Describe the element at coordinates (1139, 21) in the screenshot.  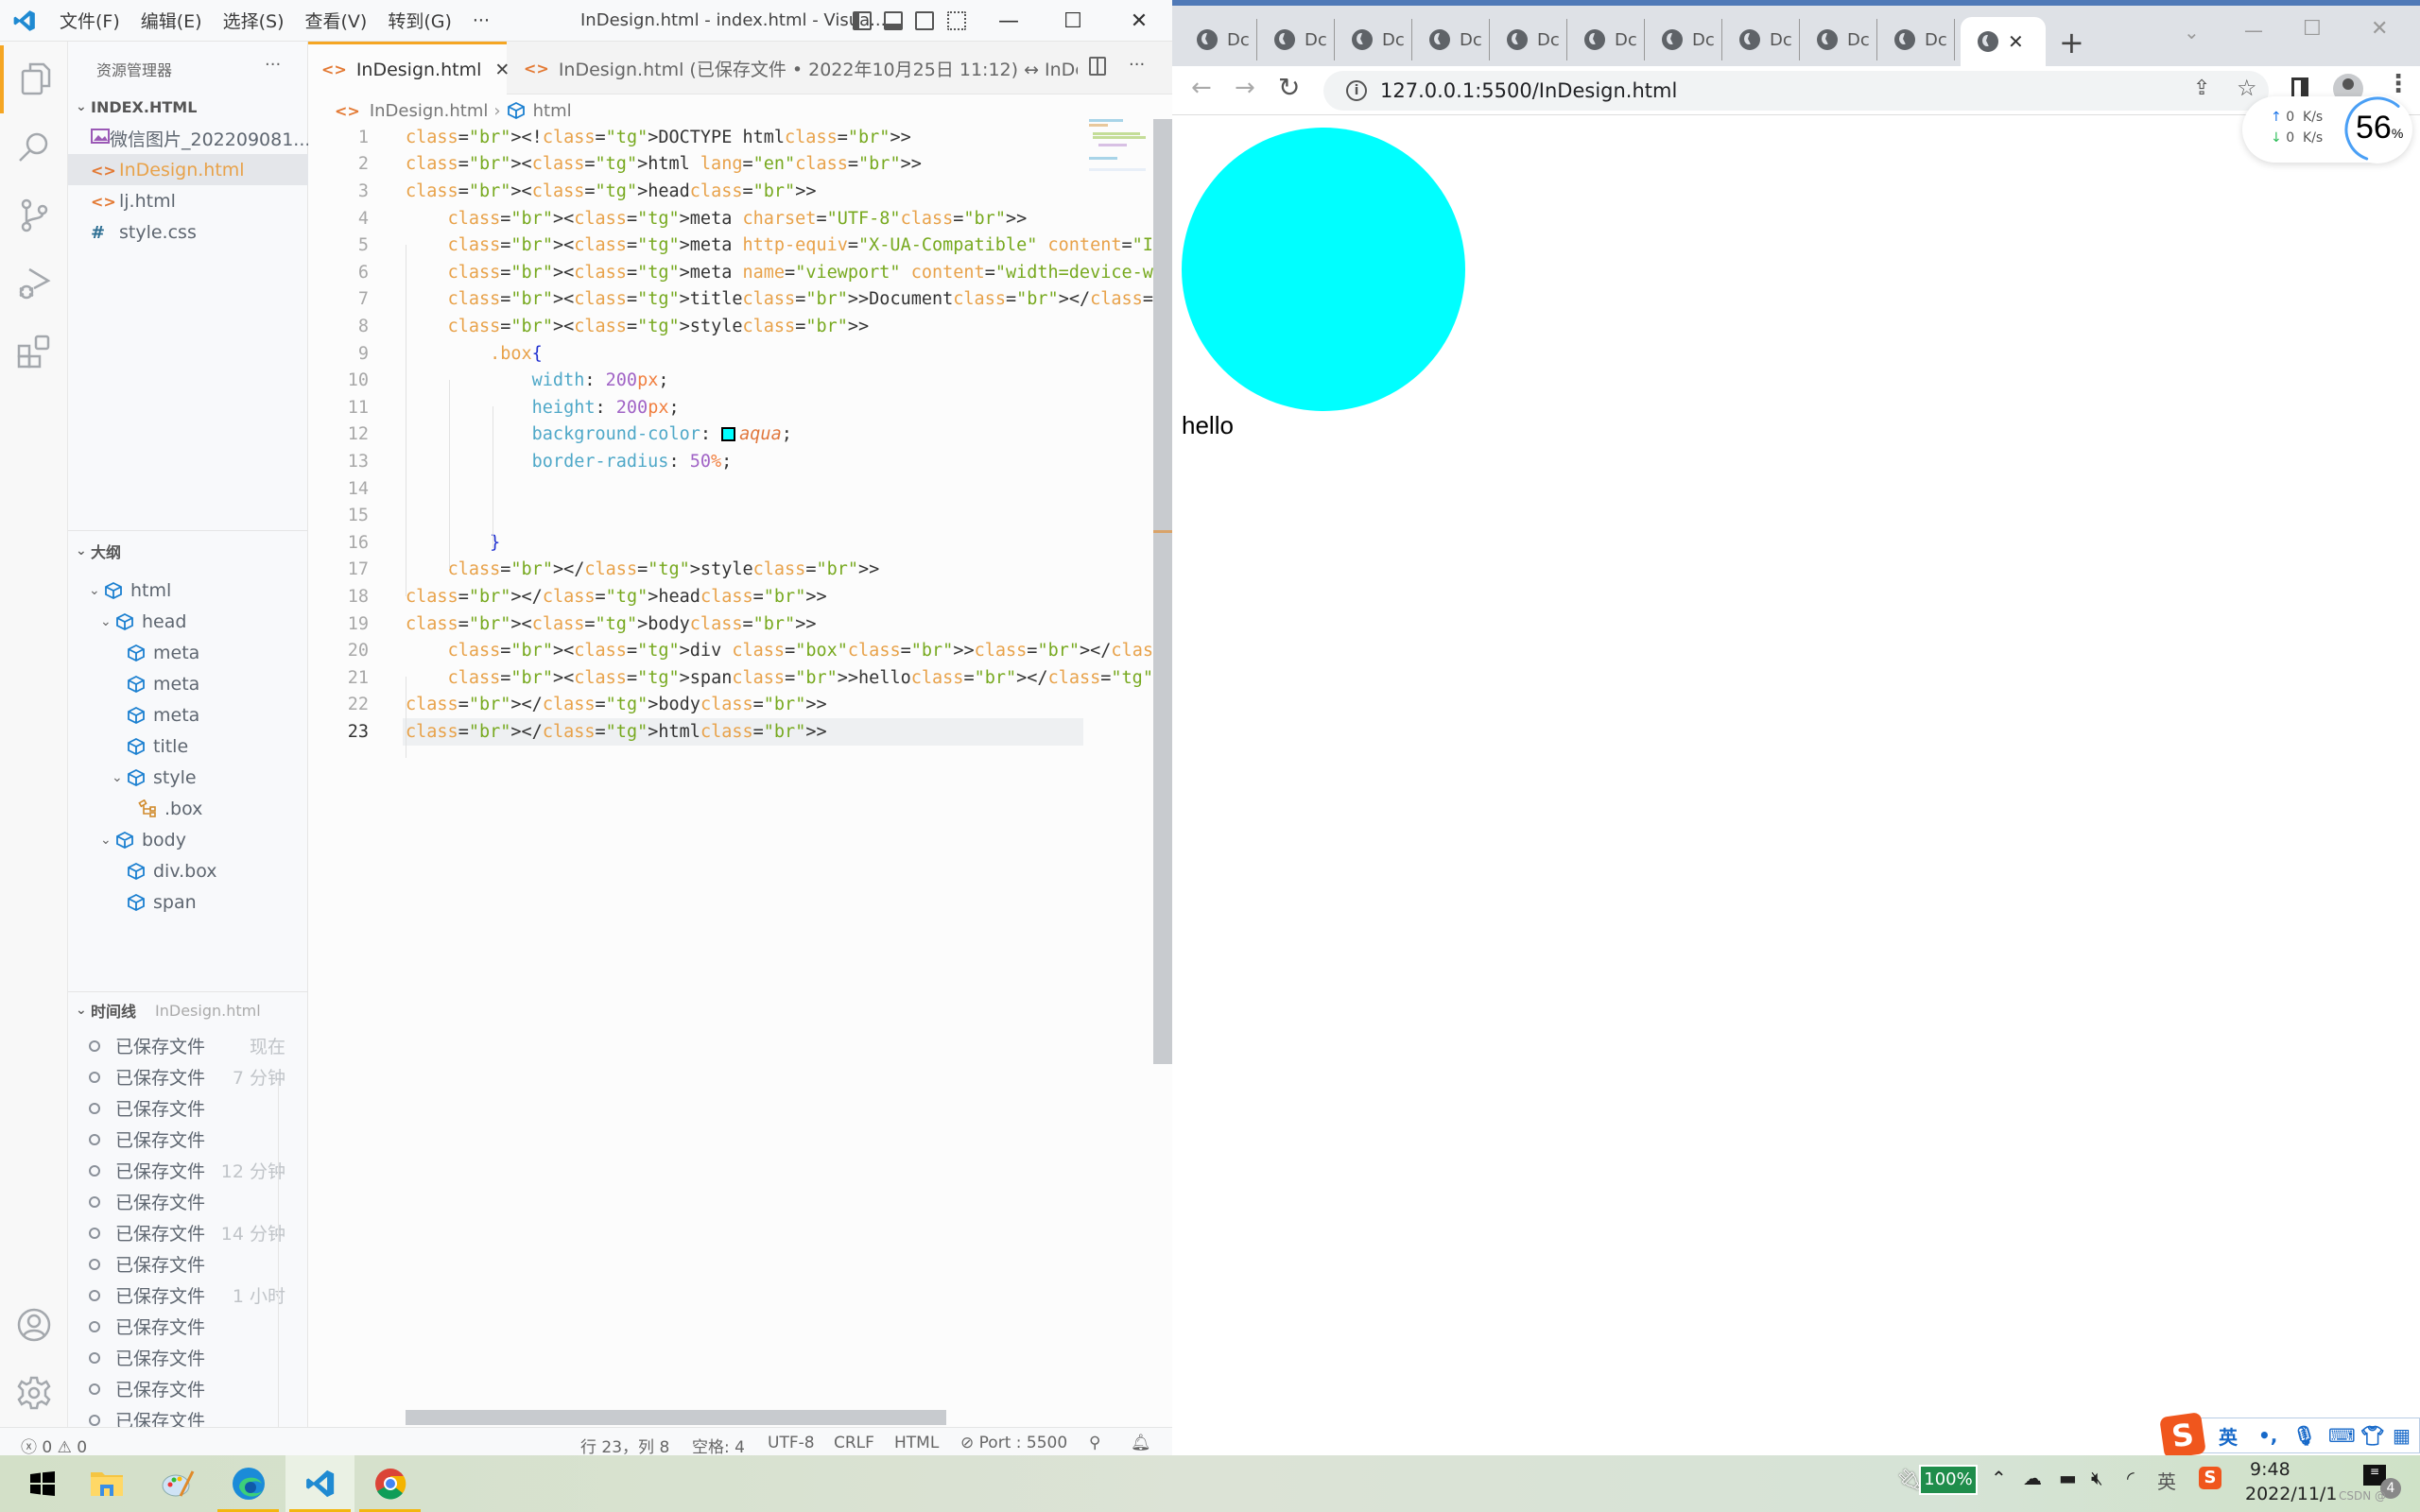
I see `close-window-button: ✕` at that location.